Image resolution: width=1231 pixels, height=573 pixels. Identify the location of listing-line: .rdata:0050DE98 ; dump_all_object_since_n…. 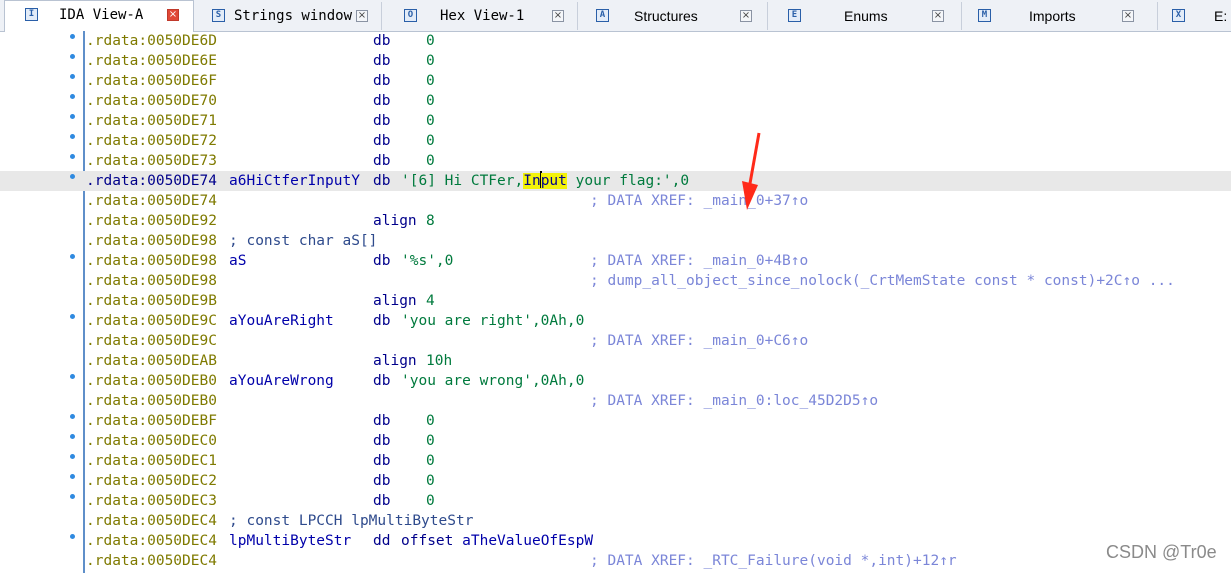
(615, 281).